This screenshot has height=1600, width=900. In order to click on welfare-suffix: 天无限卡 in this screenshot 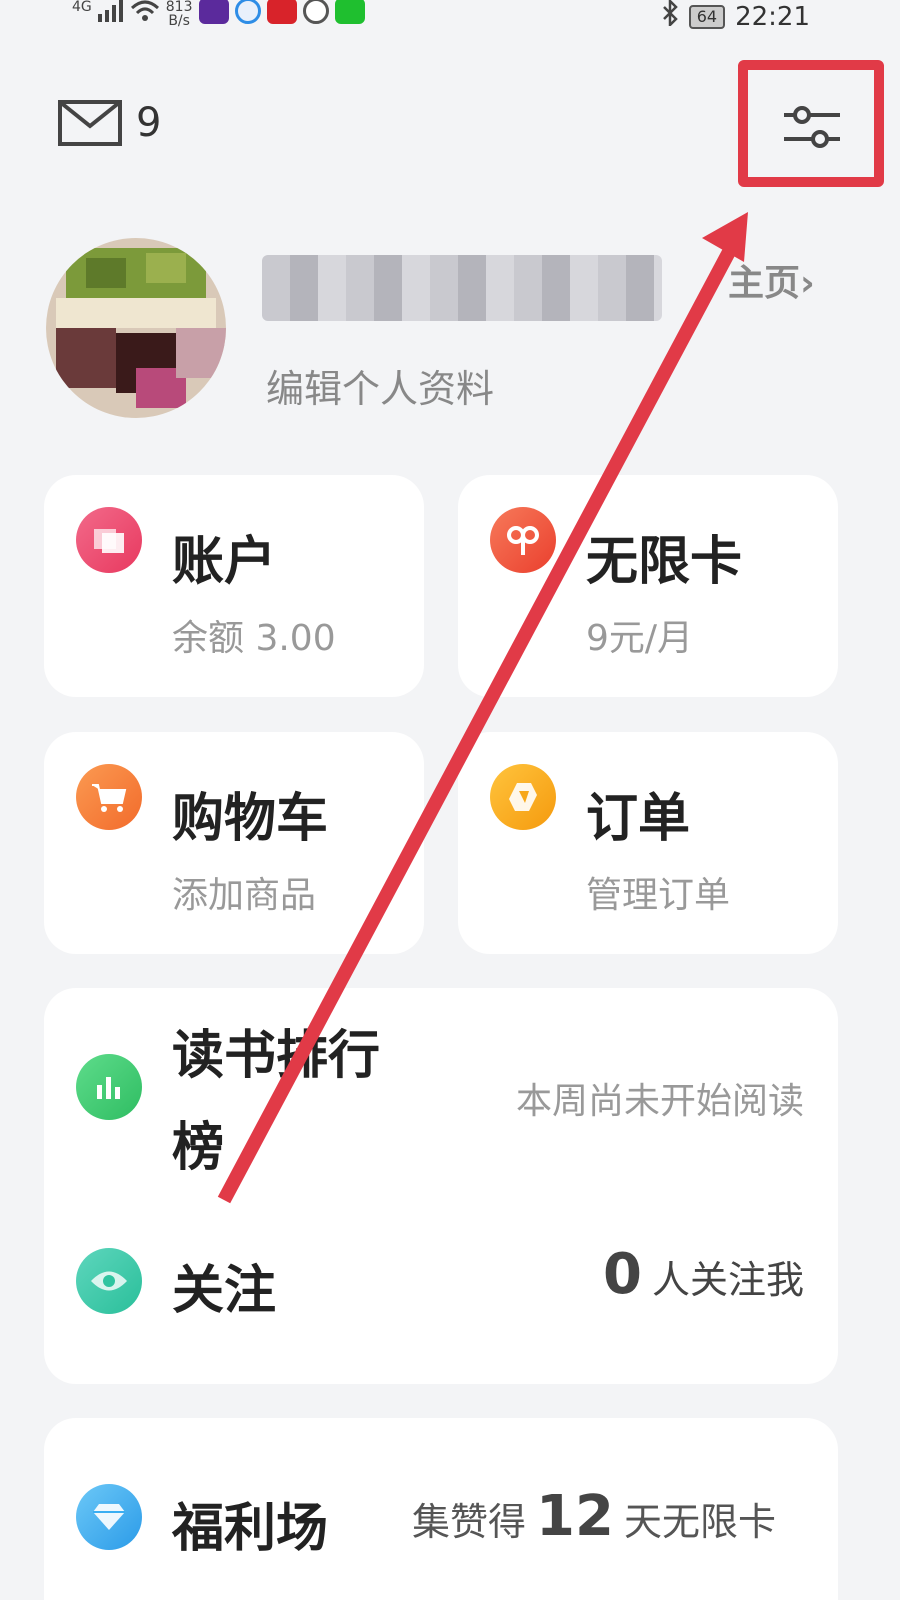, I will do `click(699, 1522)`.